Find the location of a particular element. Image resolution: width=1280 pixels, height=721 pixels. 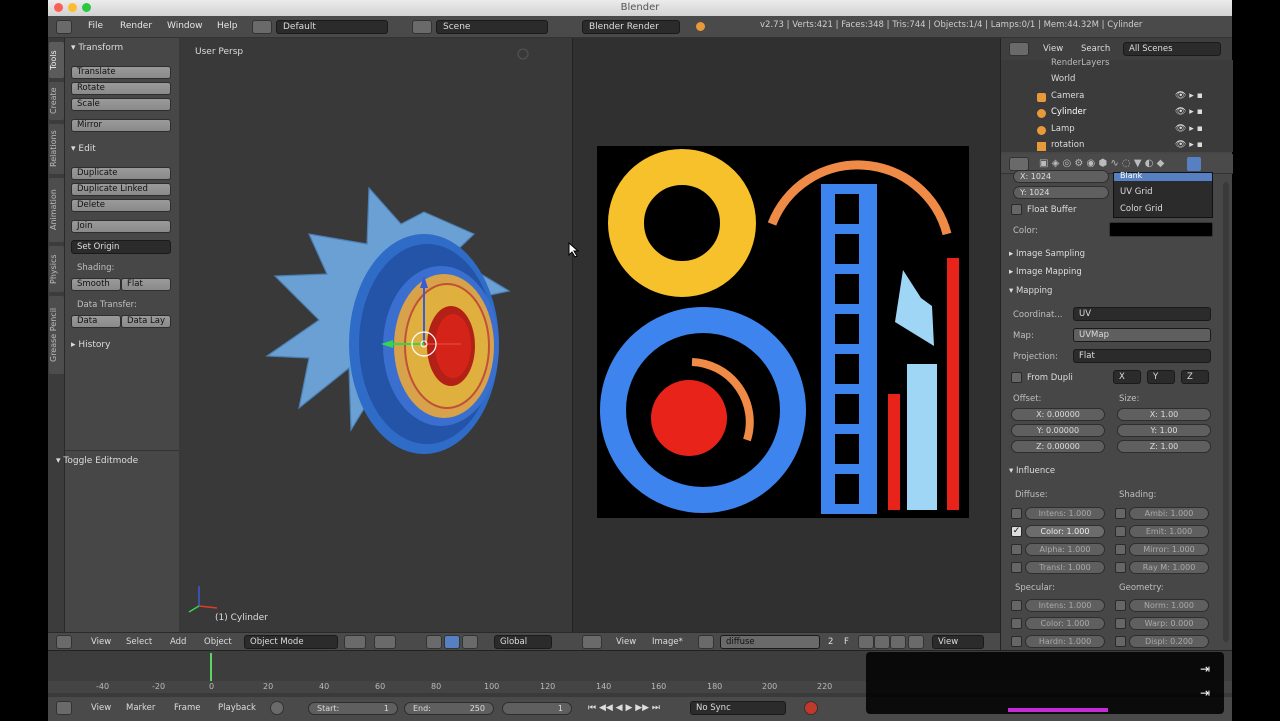

viewport-menu-select: Select is located at coordinates (139, 642).